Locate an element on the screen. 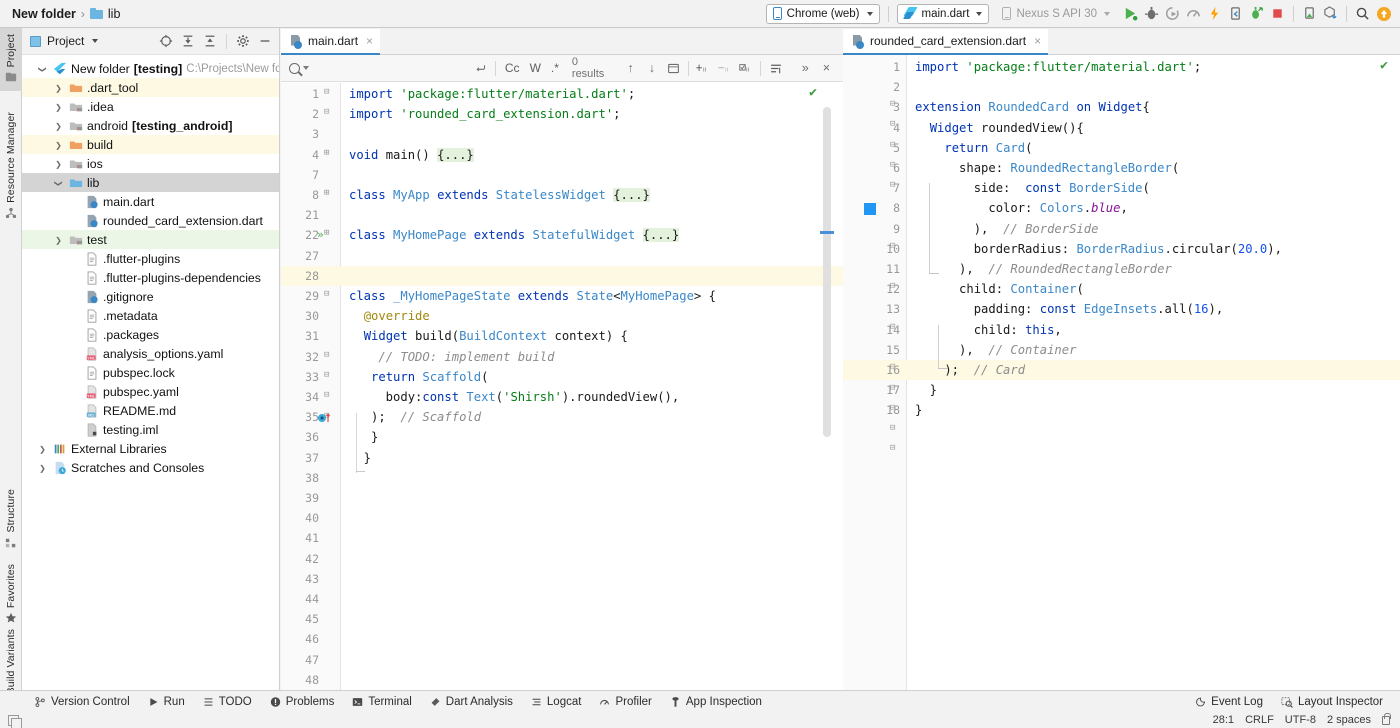  code-line: 46 is located at coordinates (562, 639).